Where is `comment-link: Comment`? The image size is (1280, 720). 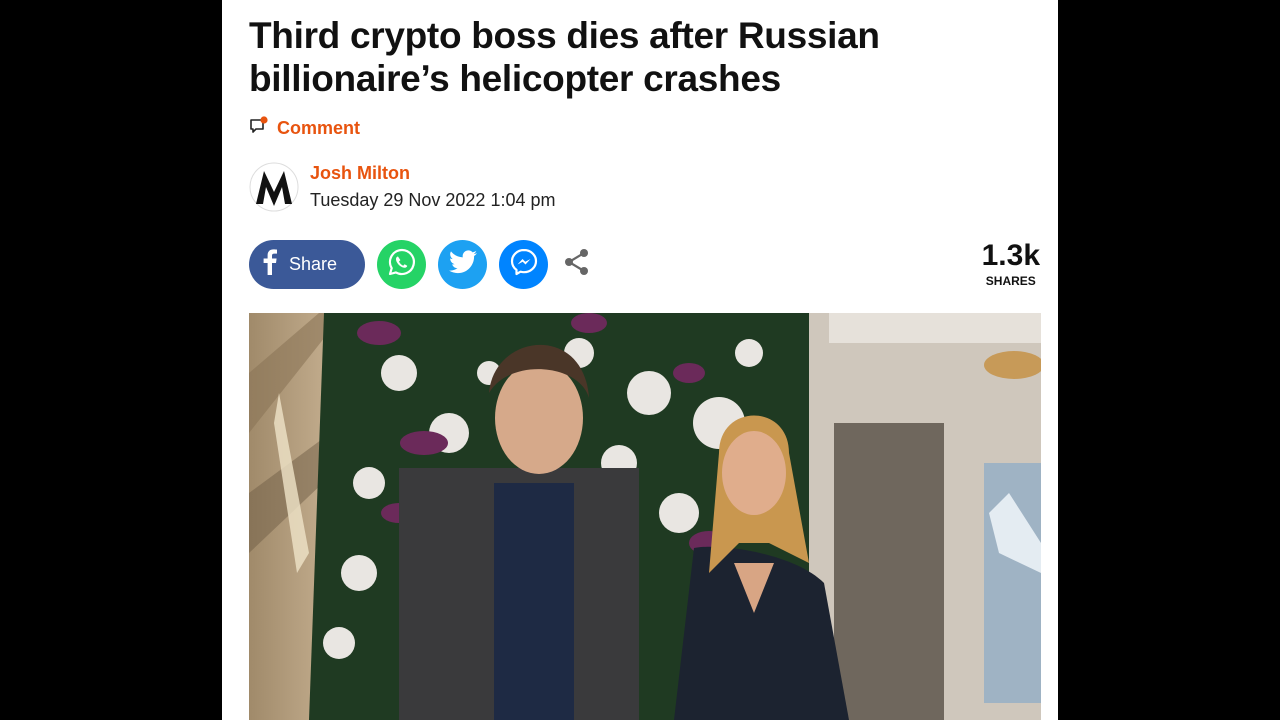
comment-link: Comment is located at coordinates (304, 128).